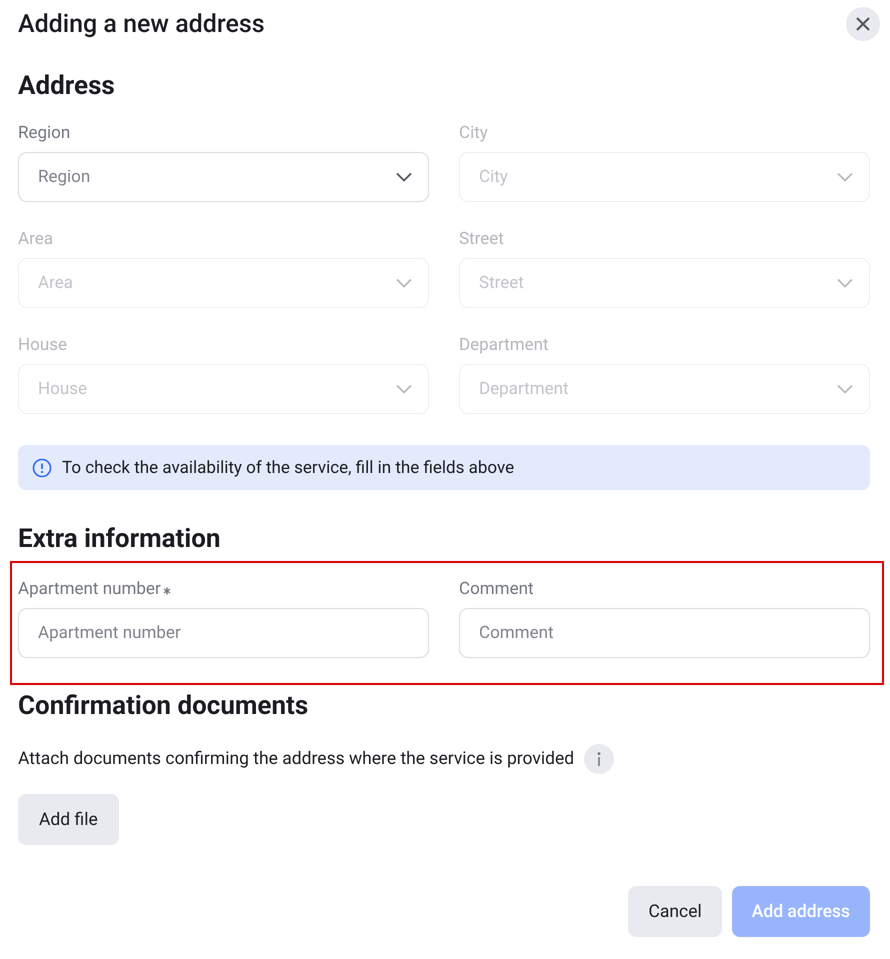 The width and height of the screenshot is (890, 959). I want to click on dialog-title: Adding a new address, so click(141, 24).